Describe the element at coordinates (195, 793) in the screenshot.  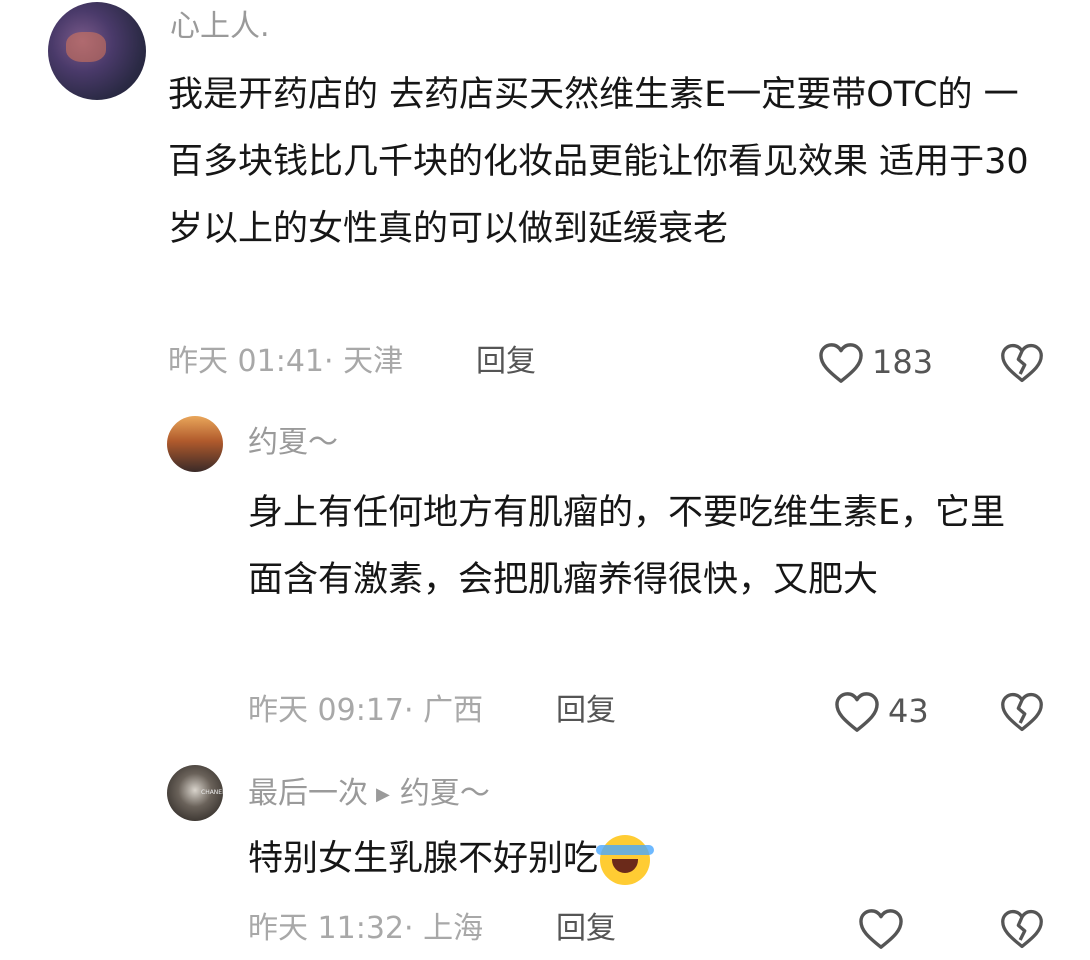
I see `avatar: CHANEL` at that location.